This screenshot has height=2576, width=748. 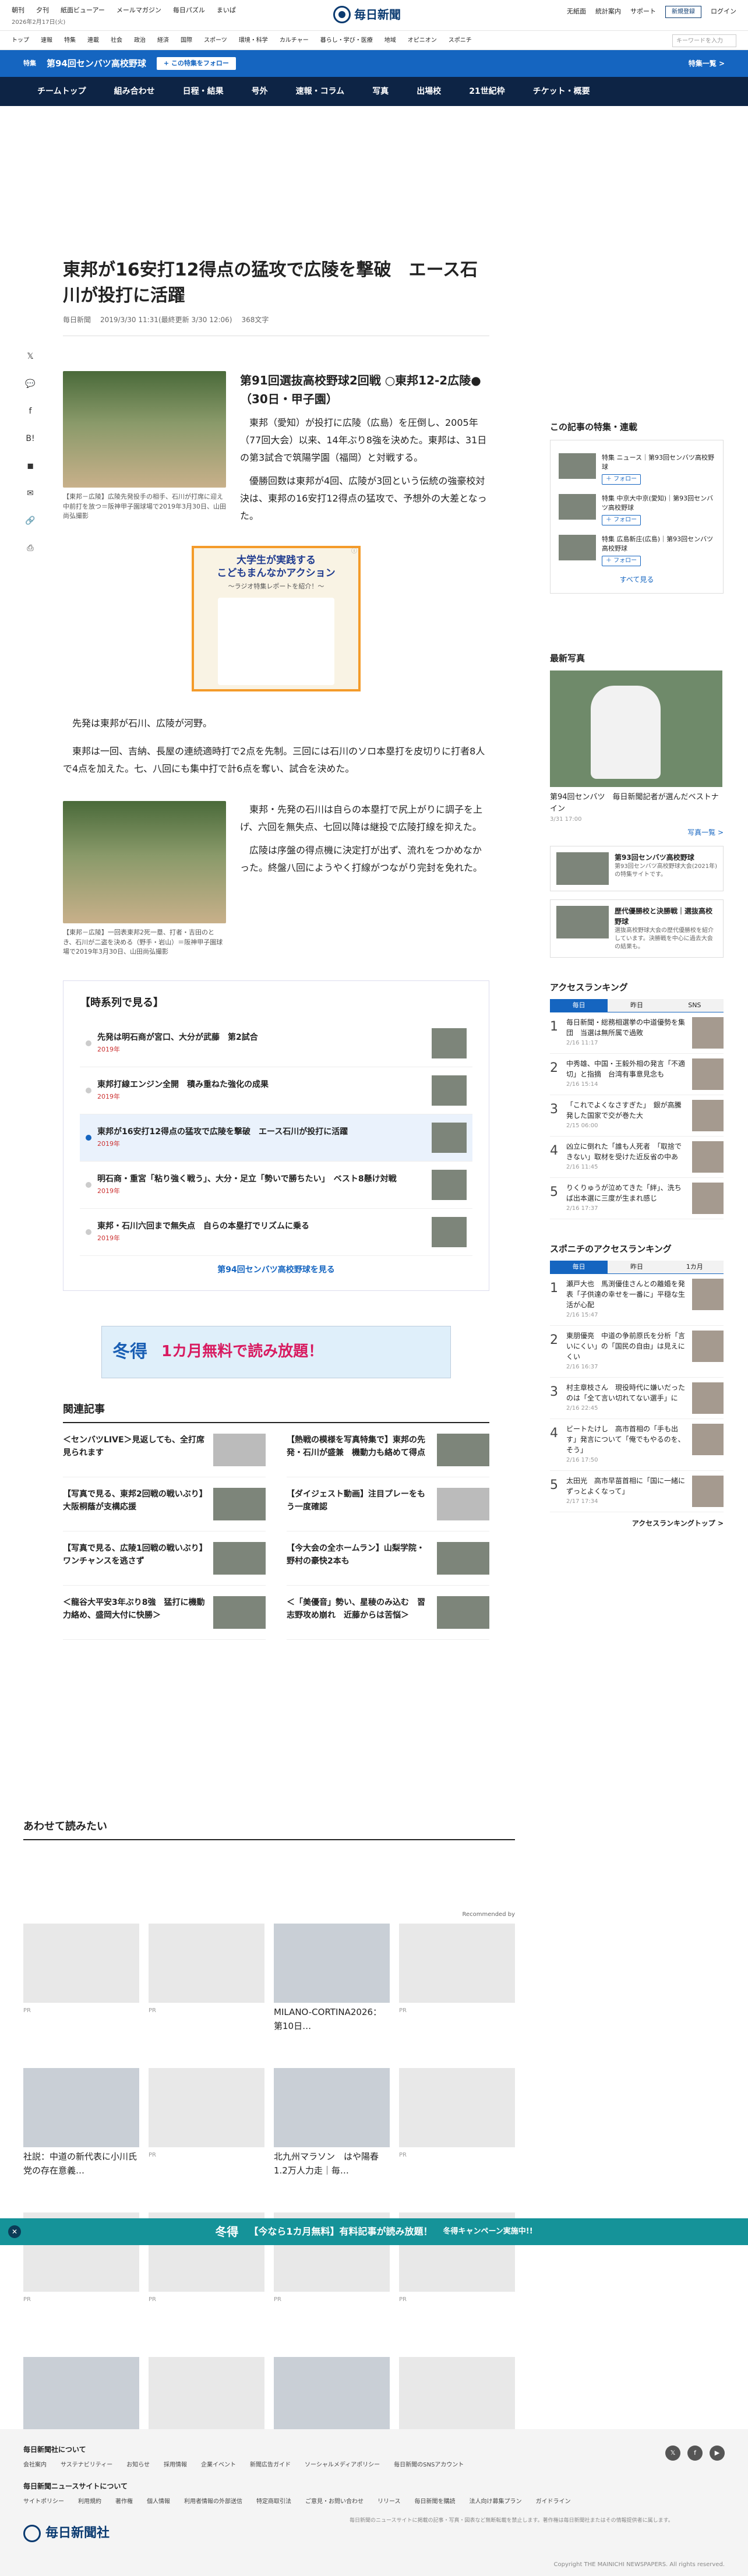 I want to click on keyword-search-input: キーワードを入力, so click(x=704, y=41).